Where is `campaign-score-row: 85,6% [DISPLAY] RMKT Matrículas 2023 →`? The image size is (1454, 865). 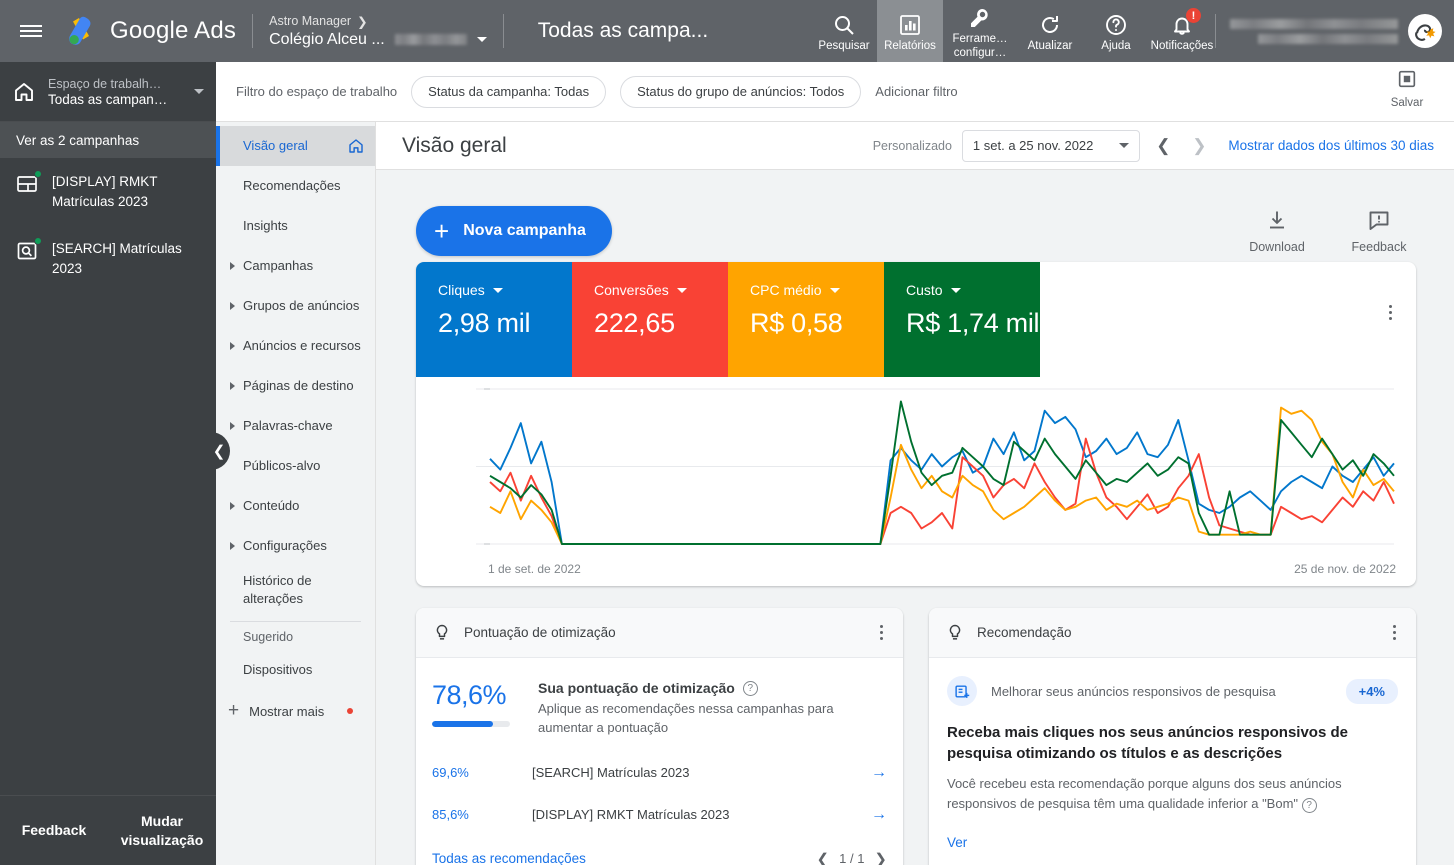
campaign-score-row: 85,6% [DISPLAY] RMKT Matrículas 2023 → is located at coordinates (659, 815).